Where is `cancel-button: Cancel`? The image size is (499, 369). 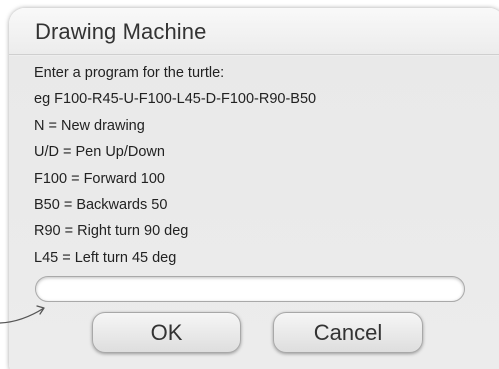
cancel-button: Cancel is located at coordinates (348, 332).